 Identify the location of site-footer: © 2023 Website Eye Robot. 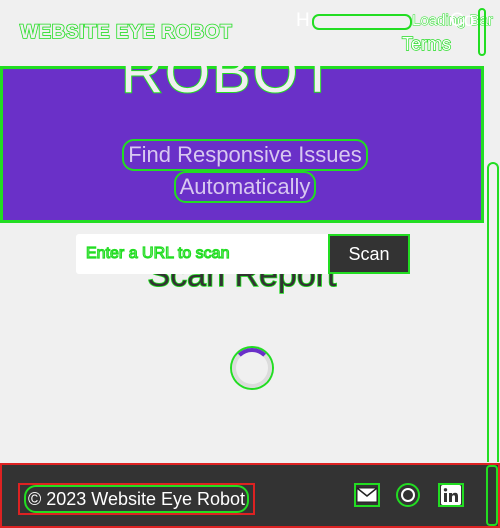
(250, 495).